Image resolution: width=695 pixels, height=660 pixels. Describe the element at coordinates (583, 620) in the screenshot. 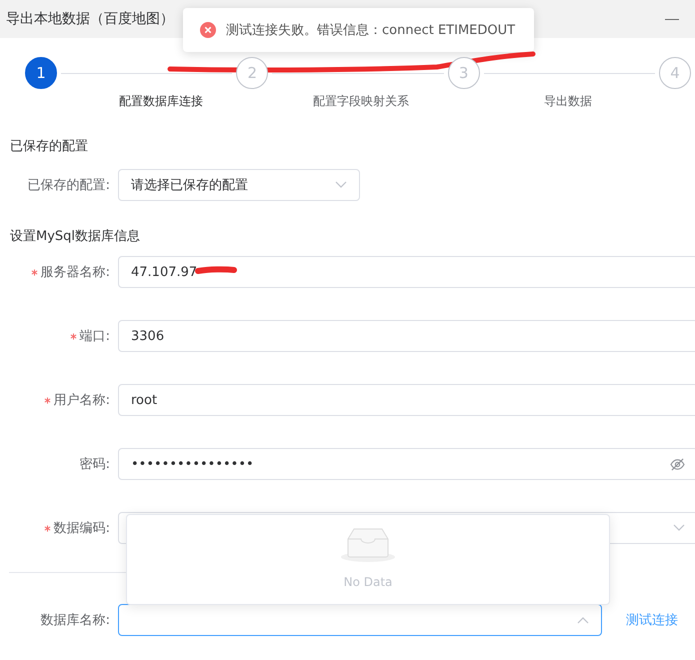

I see `chevron-up-icon` at that location.